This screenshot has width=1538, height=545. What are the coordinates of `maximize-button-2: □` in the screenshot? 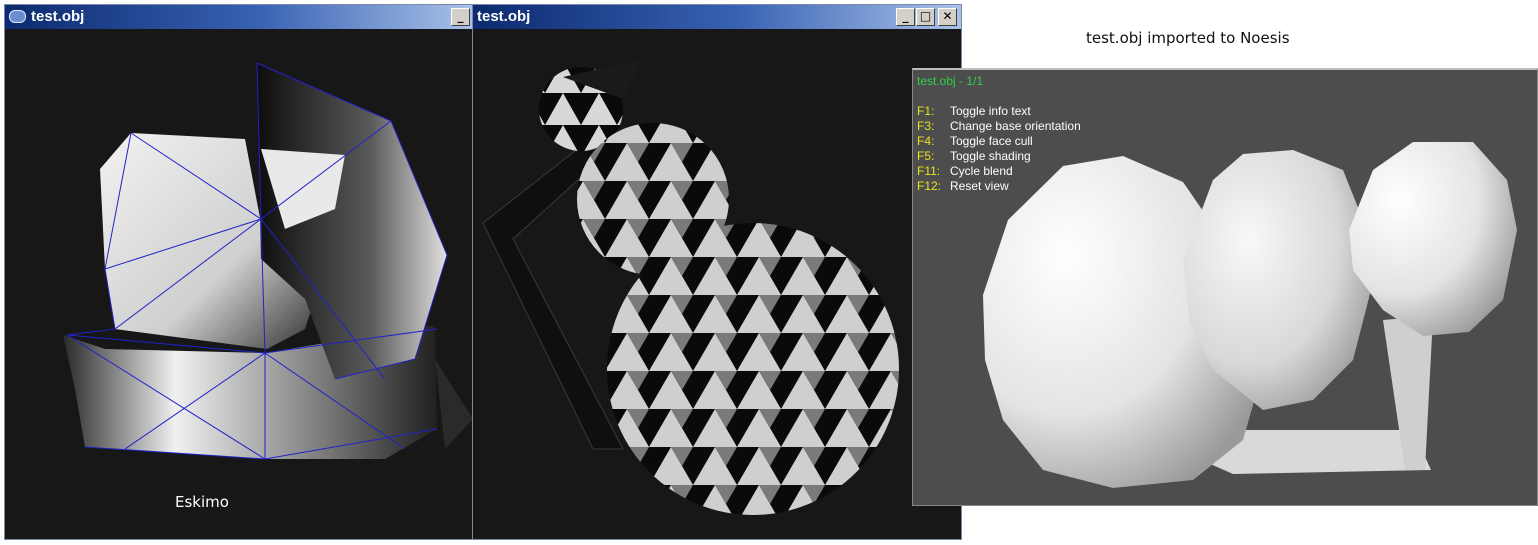 It's located at (925, 17).